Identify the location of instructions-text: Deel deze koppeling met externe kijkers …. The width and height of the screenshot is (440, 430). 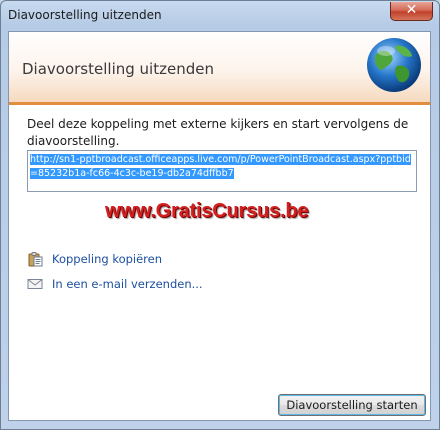
(218, 132).